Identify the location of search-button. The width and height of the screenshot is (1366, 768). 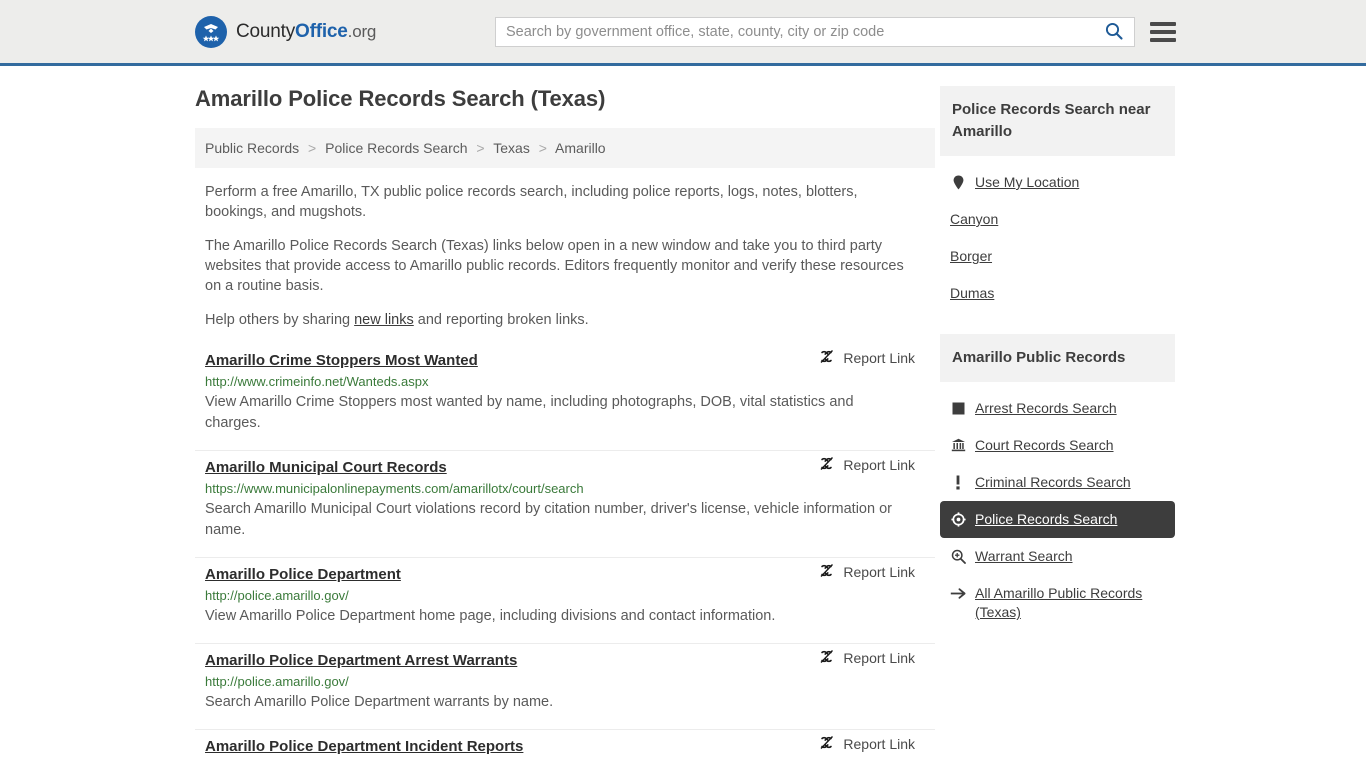
(1114, 32).